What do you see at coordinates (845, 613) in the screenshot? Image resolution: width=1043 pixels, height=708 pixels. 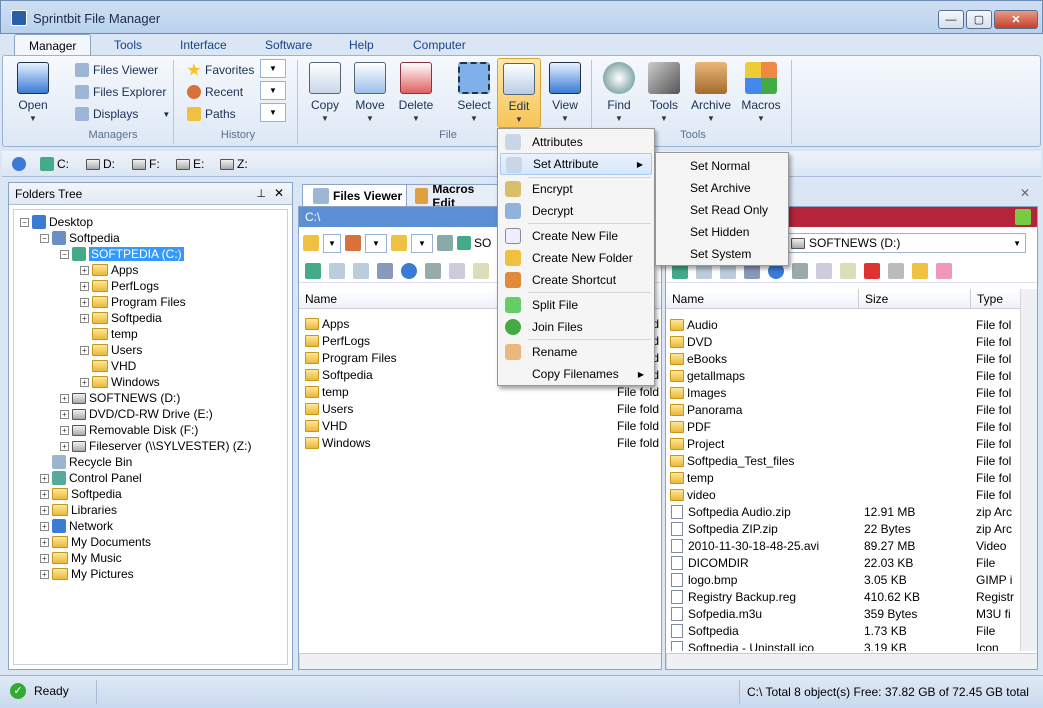 I see `list-item: Sofpedia.m3u 359 Bytes M3U fi` at bounding box center [845, 613].